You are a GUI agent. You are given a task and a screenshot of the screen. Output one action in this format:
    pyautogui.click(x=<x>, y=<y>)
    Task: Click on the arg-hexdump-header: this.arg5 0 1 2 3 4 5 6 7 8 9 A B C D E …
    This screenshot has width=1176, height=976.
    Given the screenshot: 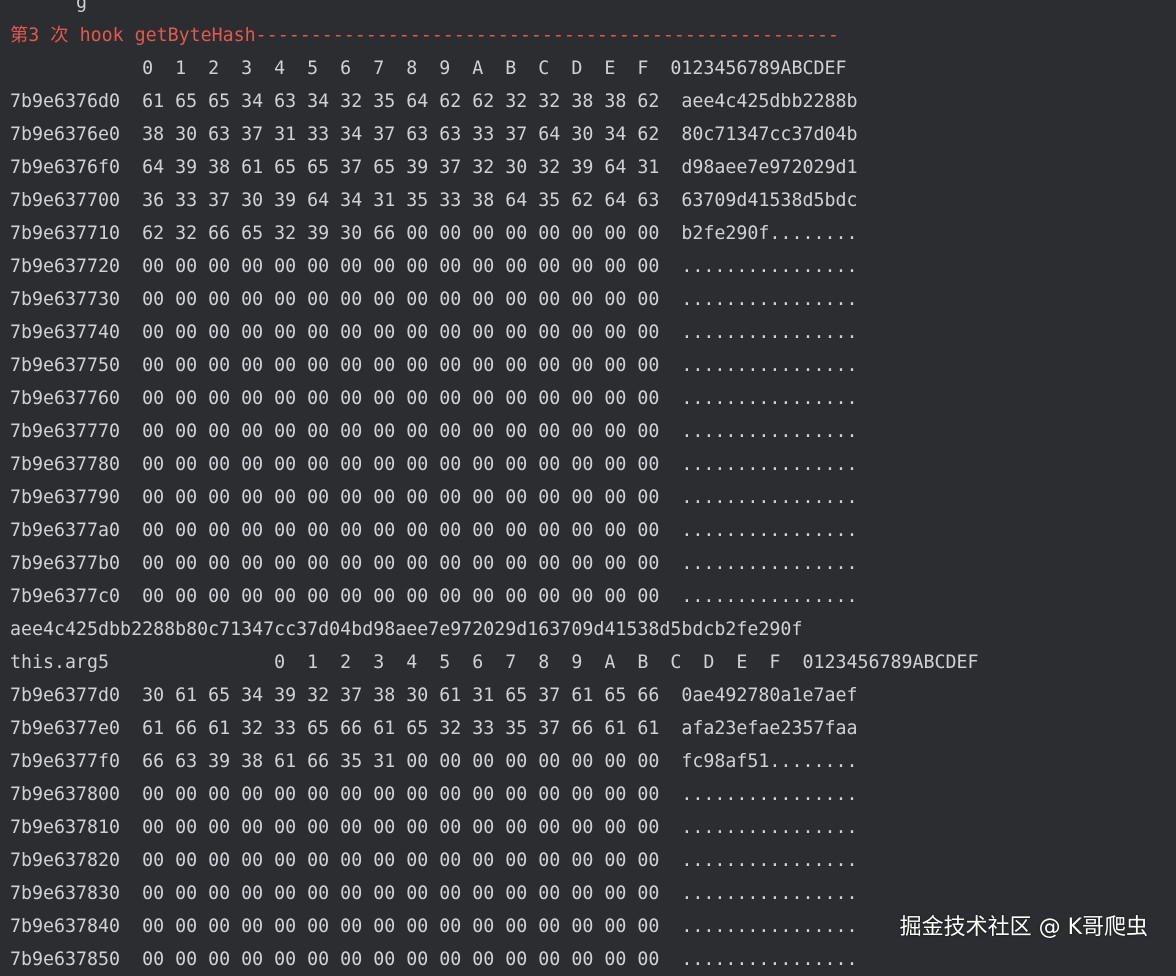 What is the action you would take?
    pyautogui.click(x=494, y=662)
    